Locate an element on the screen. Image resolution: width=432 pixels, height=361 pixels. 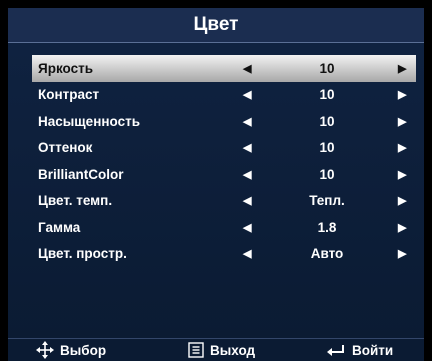
menu-item-color-temp: Цвет. темп. ◀ Тепл. ▶ is located at coordinates (224, 201).